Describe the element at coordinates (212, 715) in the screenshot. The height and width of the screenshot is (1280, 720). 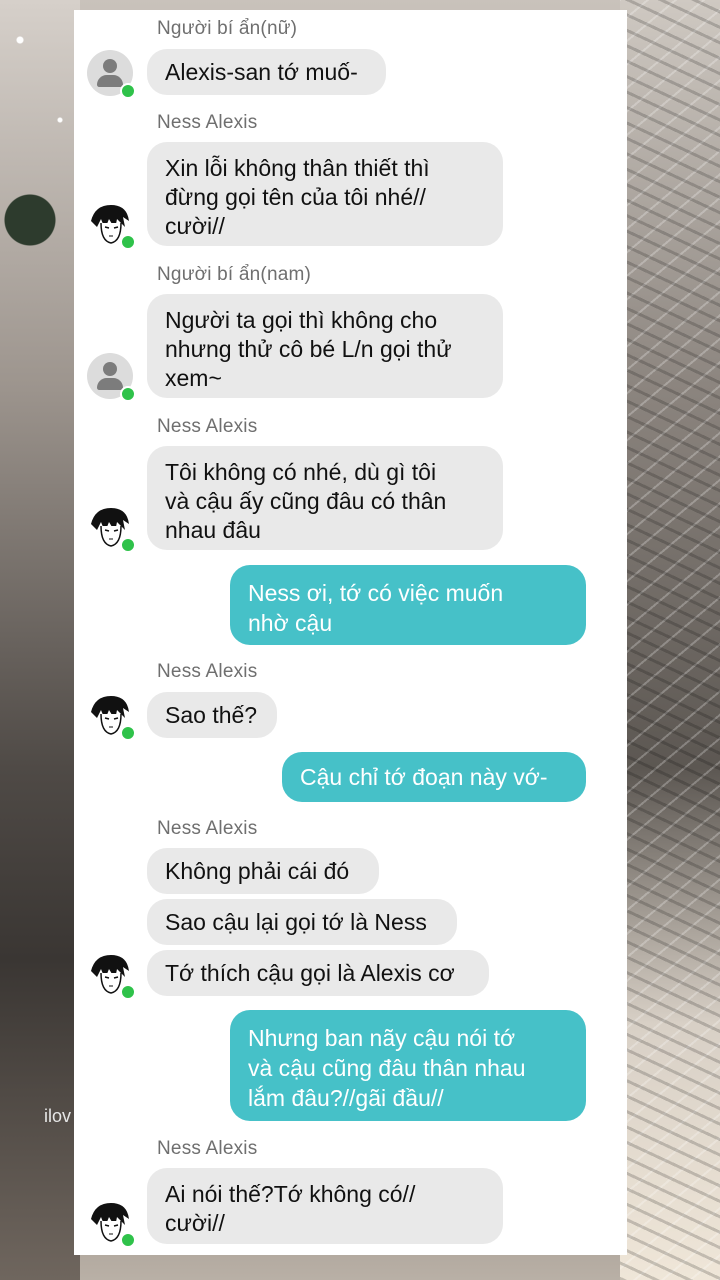
I see `message-bubble: Sao thế?` at that location.